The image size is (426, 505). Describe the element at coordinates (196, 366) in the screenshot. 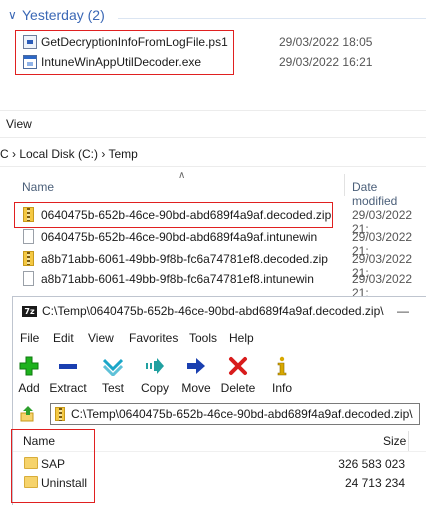

I see `move-icon` at that location.